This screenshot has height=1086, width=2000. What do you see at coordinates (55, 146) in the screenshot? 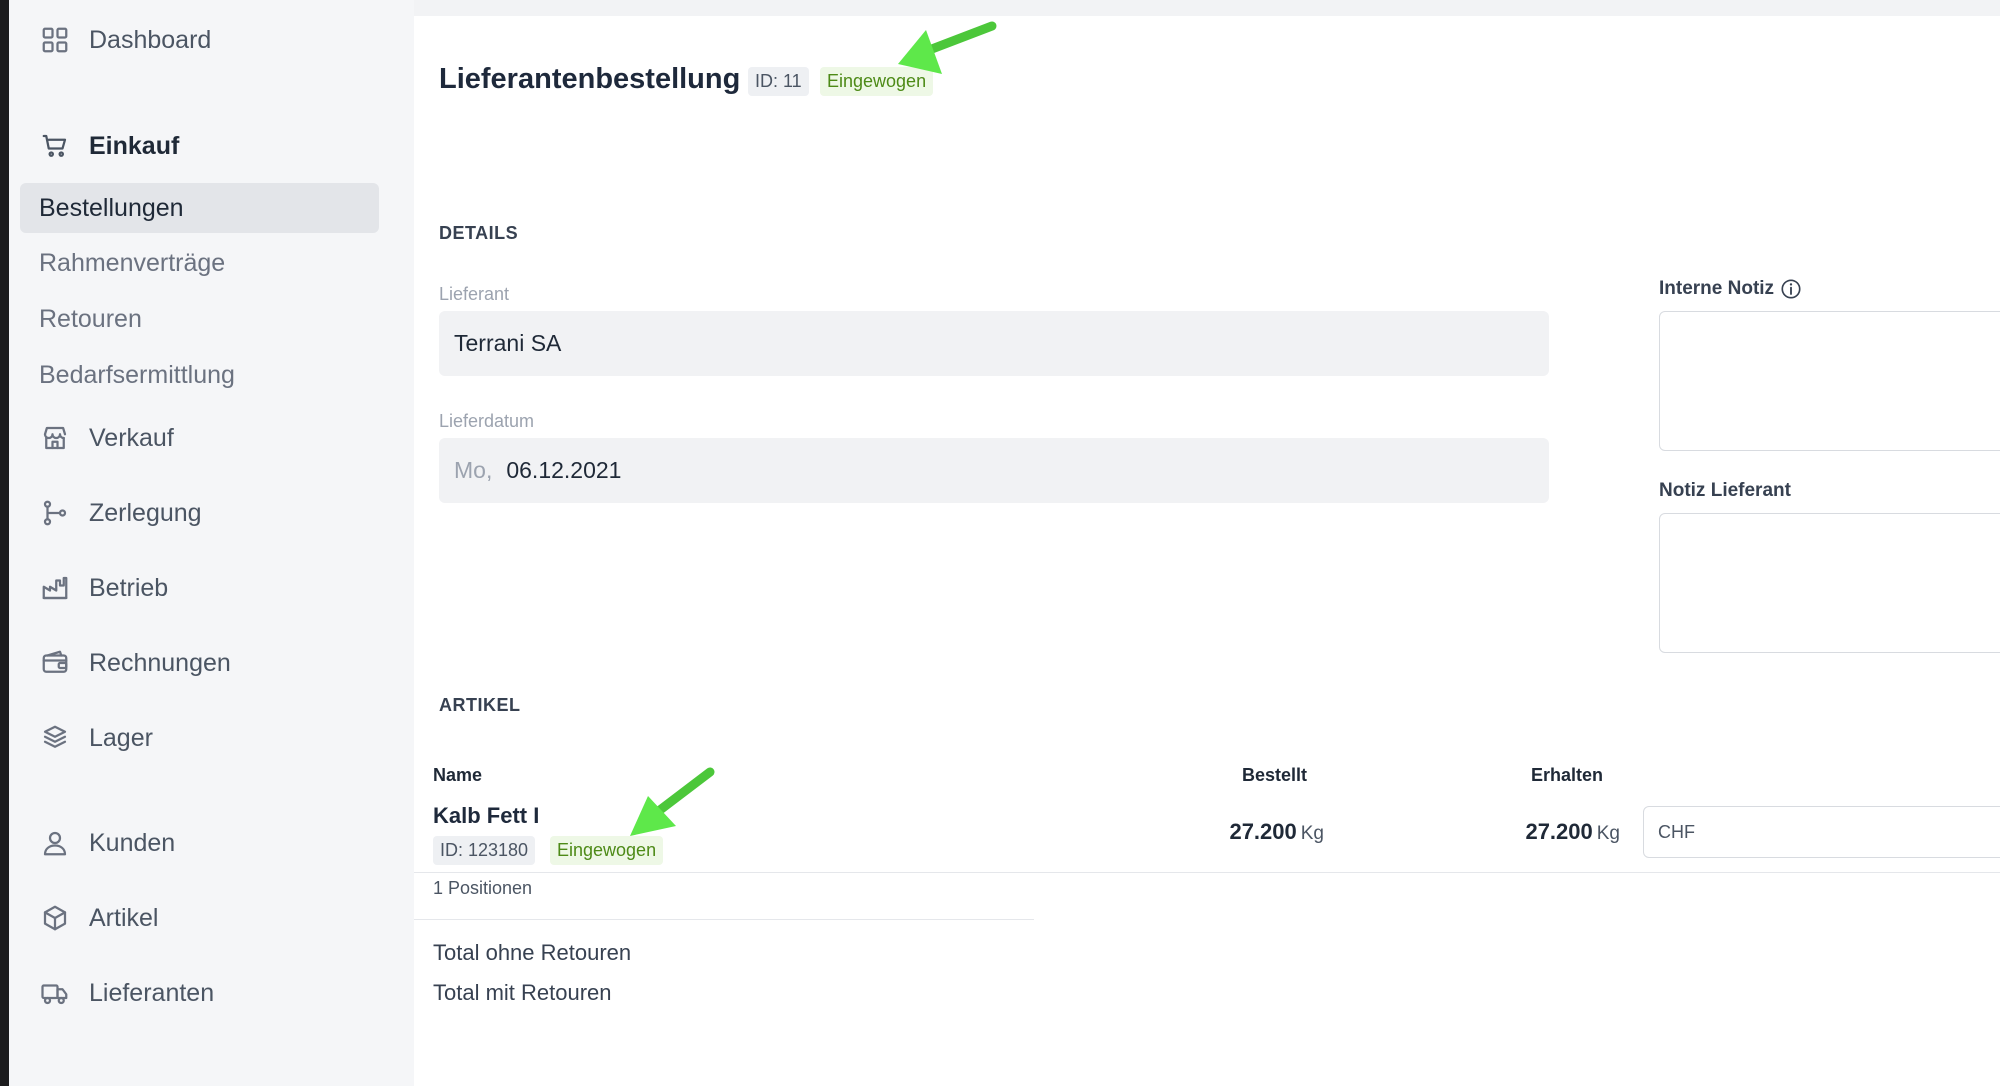
I see `cart-icon` at bounding box center [55, 146].